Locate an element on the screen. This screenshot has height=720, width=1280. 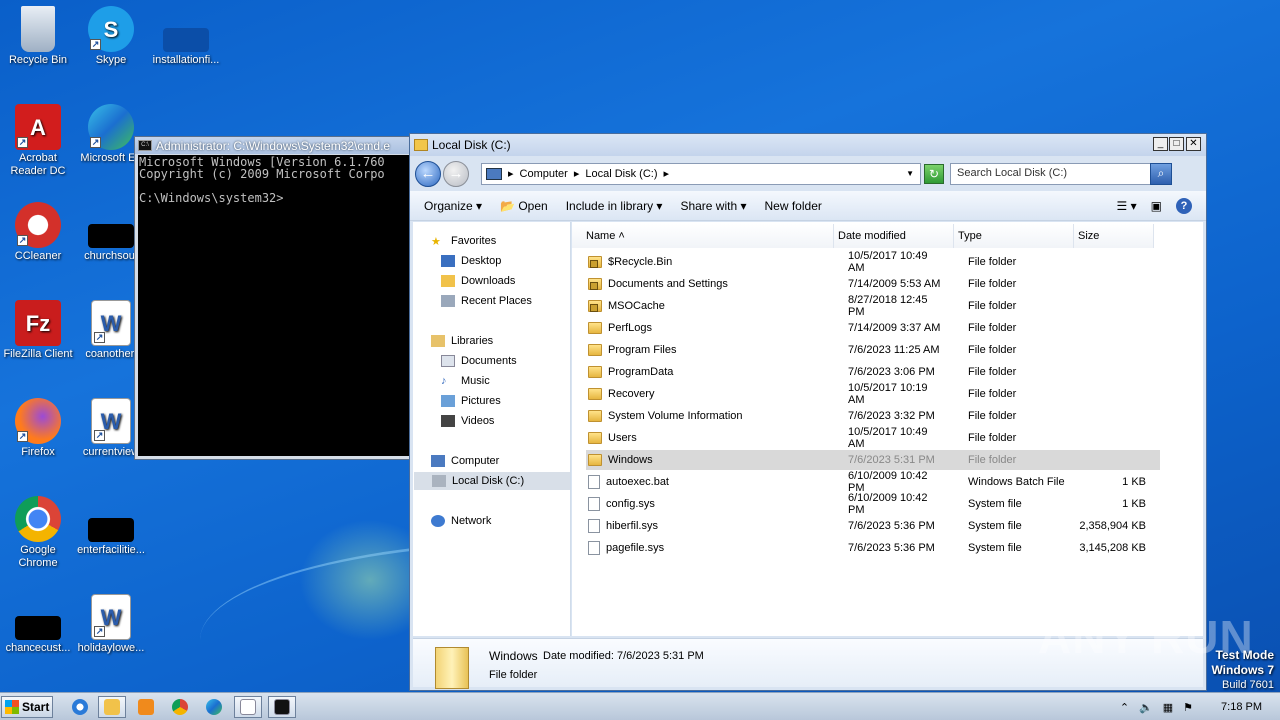
taskbar-media-player is located at coordinates (146, 707).